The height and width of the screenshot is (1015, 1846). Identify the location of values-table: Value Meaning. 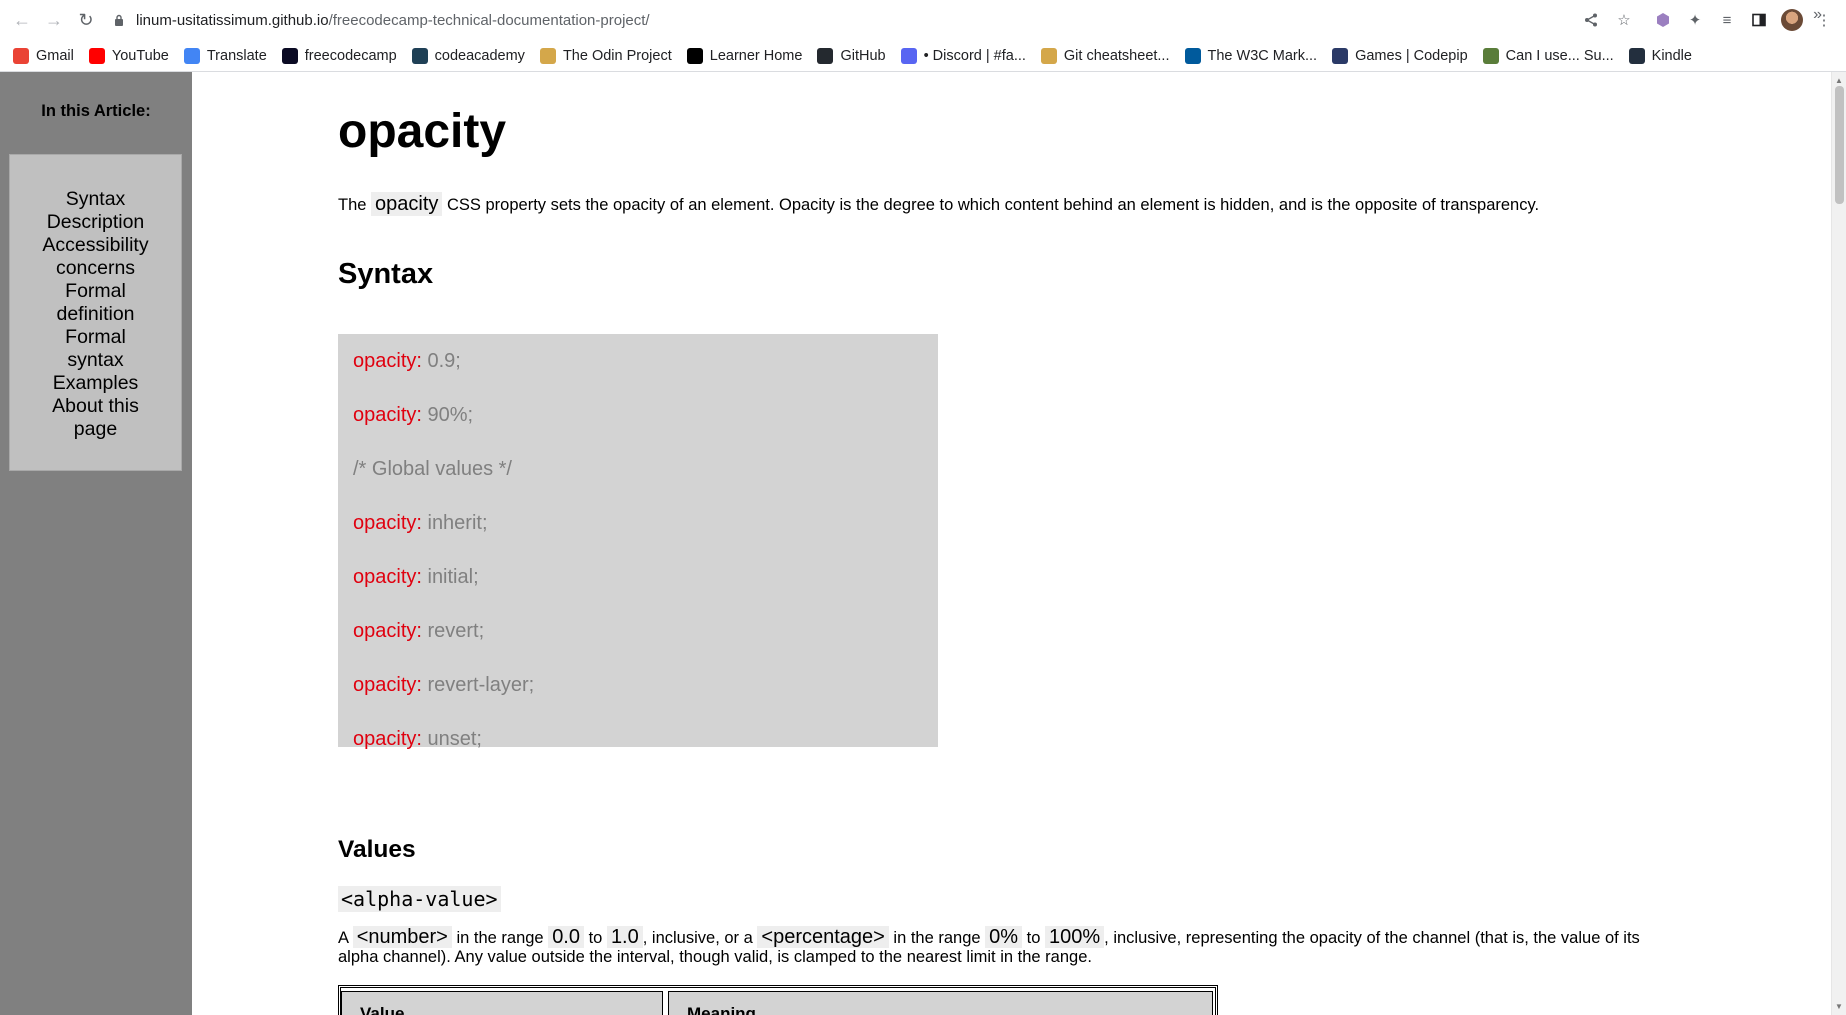
(778, 1000).